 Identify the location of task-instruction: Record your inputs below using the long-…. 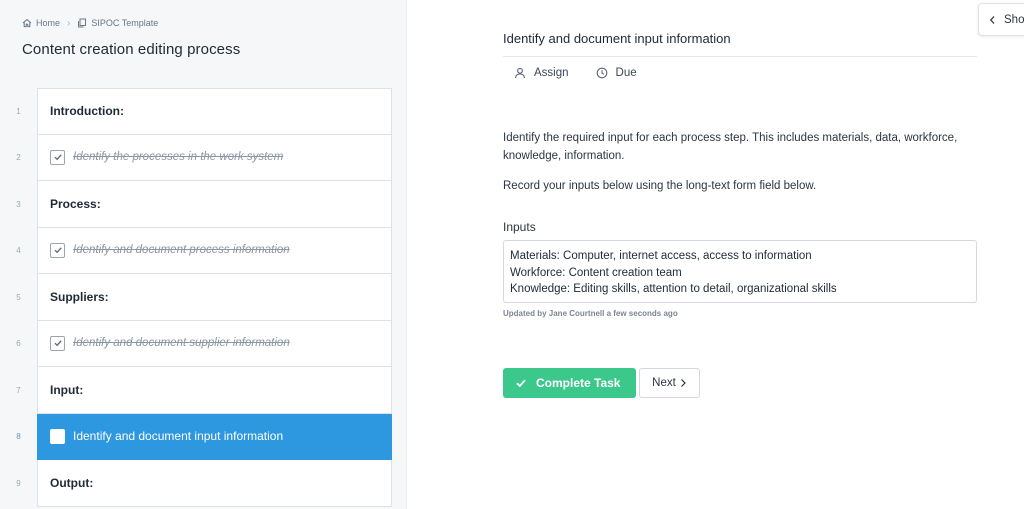
(660, 186).